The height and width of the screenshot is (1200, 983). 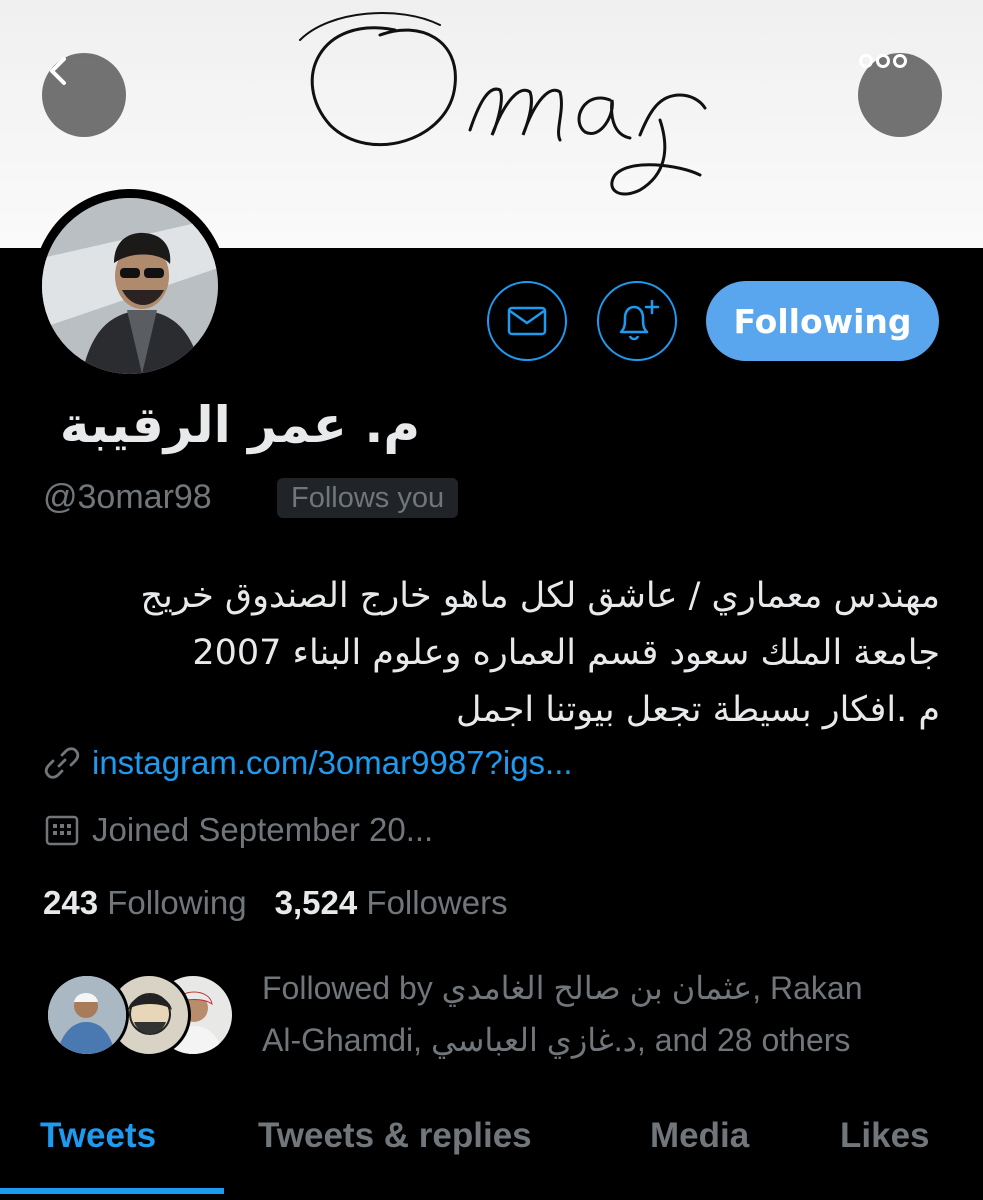 What do you see at coordinates (883, 61) in the screenshot?
I see `more-horizontal-icon` at bounding box center [883, 61].